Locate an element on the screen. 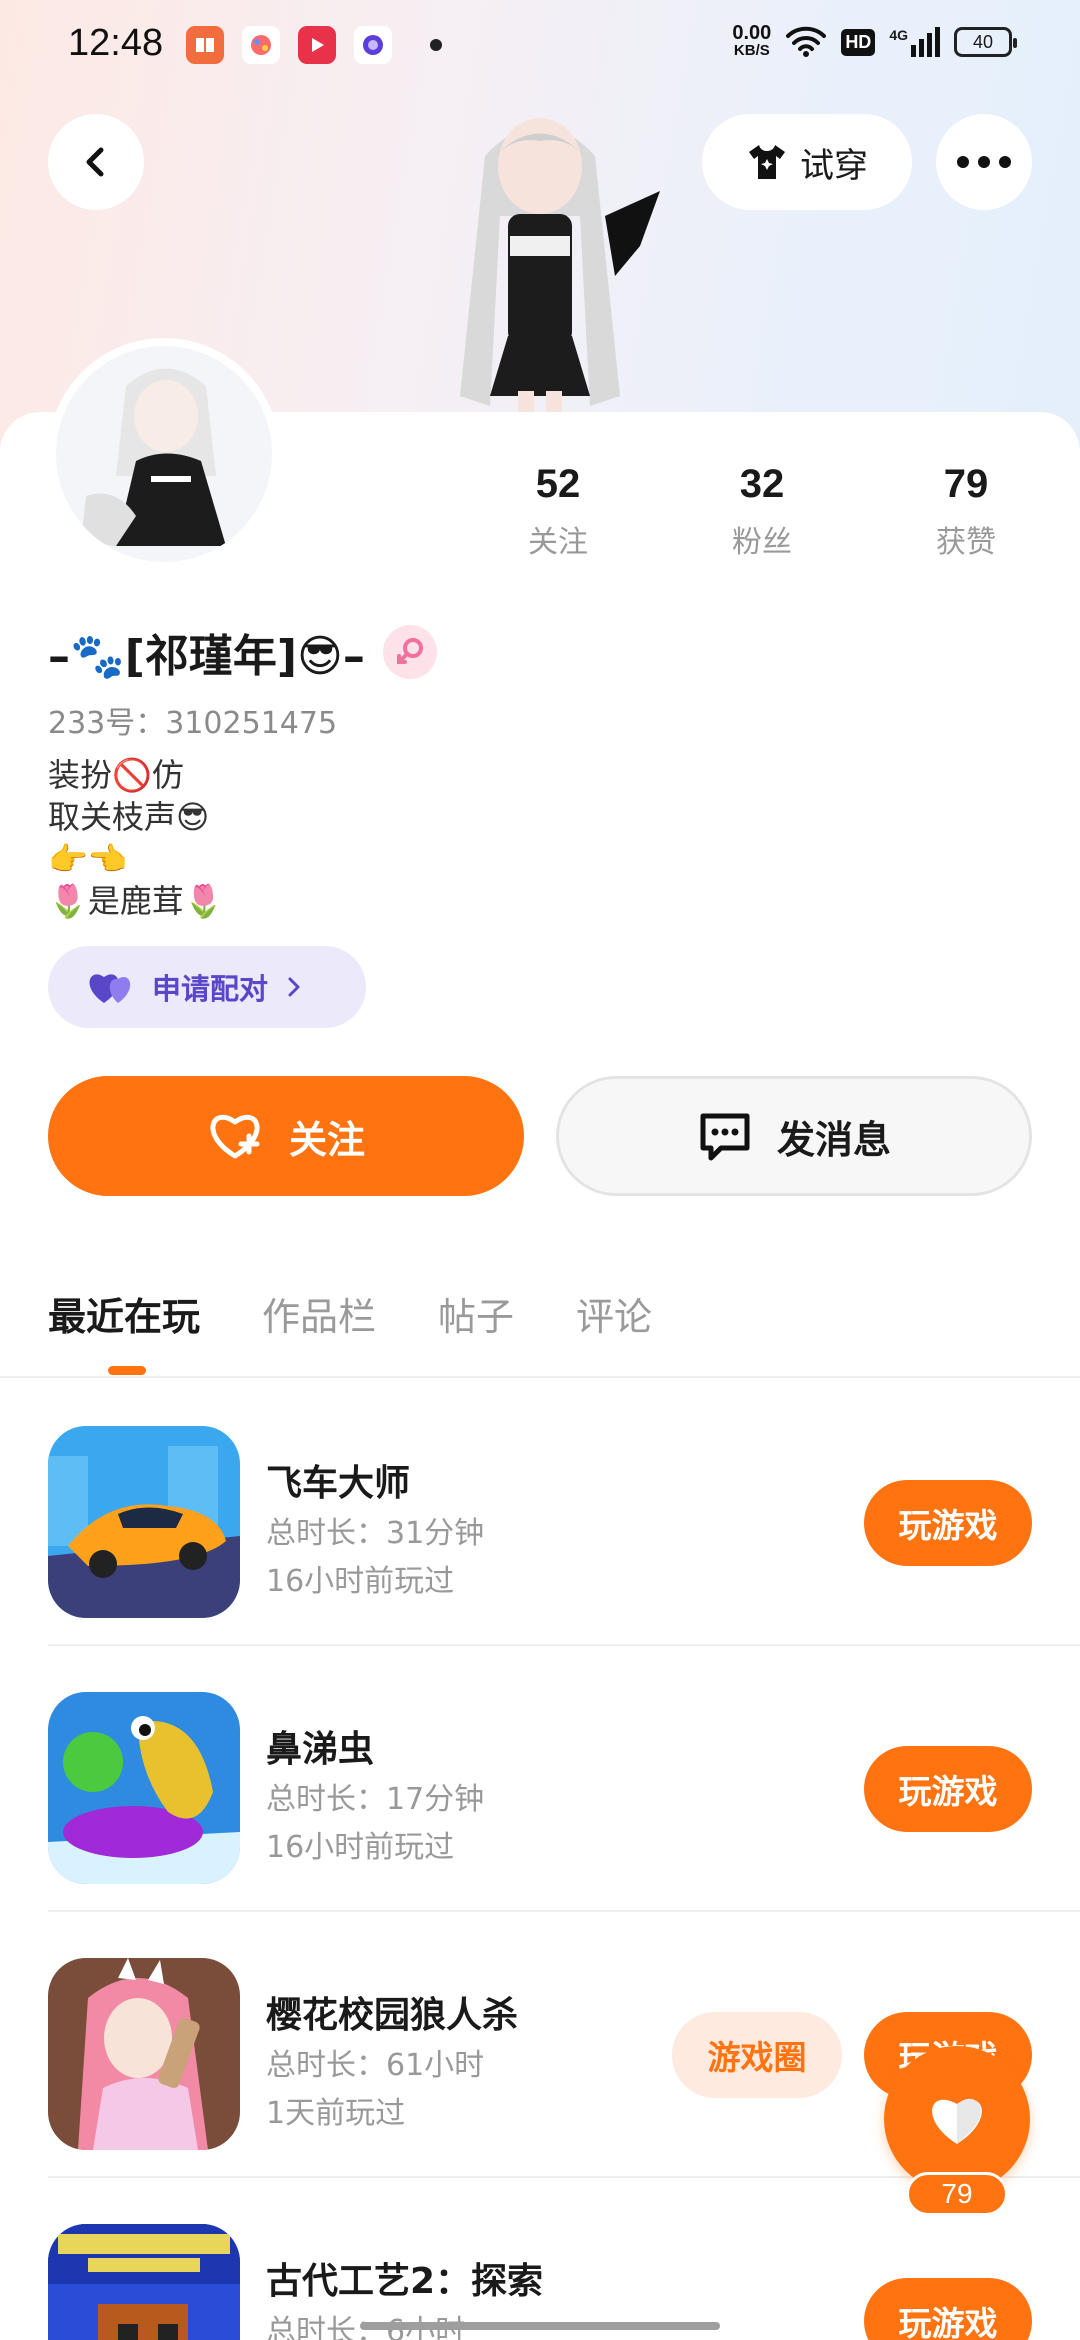 The image size is (1080, 2340). stat-label: 关注 is located at coordinates (558, 542).